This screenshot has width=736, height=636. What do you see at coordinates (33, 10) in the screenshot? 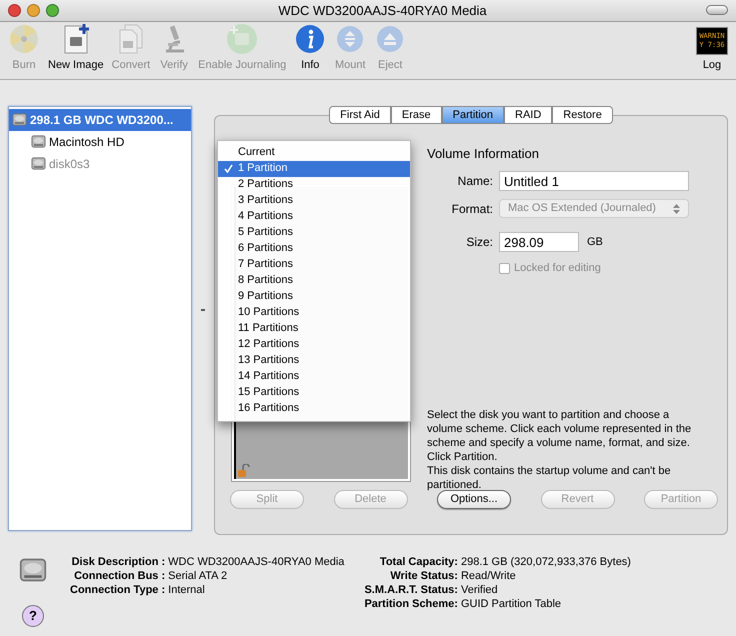
I see `minimize-icon` at bounding box center [33, 10].